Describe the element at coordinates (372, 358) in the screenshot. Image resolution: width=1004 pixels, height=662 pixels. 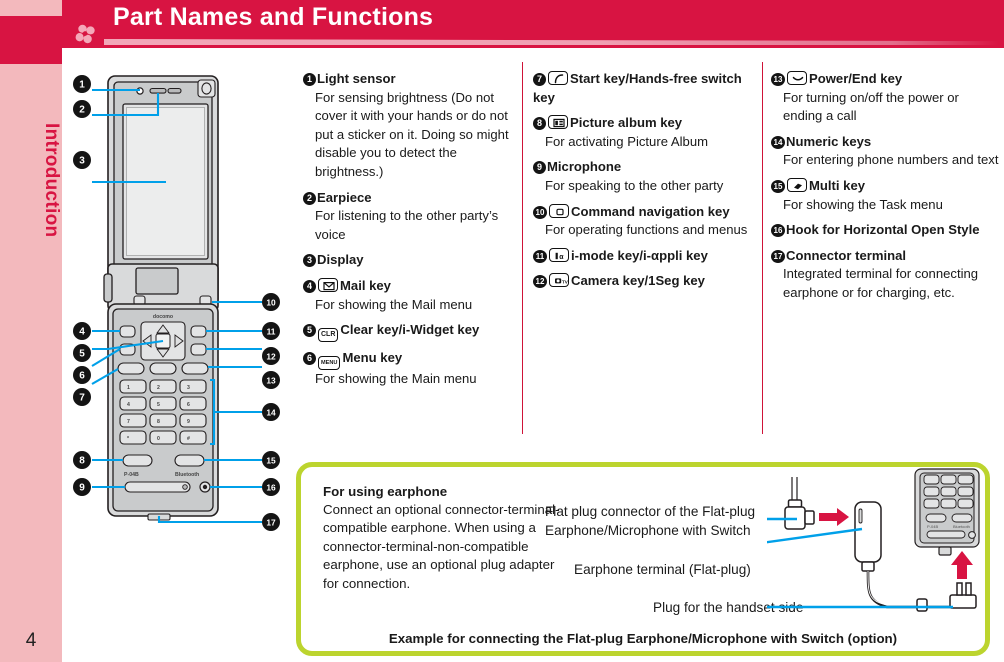
I see `part-title: Menu key` at that location.